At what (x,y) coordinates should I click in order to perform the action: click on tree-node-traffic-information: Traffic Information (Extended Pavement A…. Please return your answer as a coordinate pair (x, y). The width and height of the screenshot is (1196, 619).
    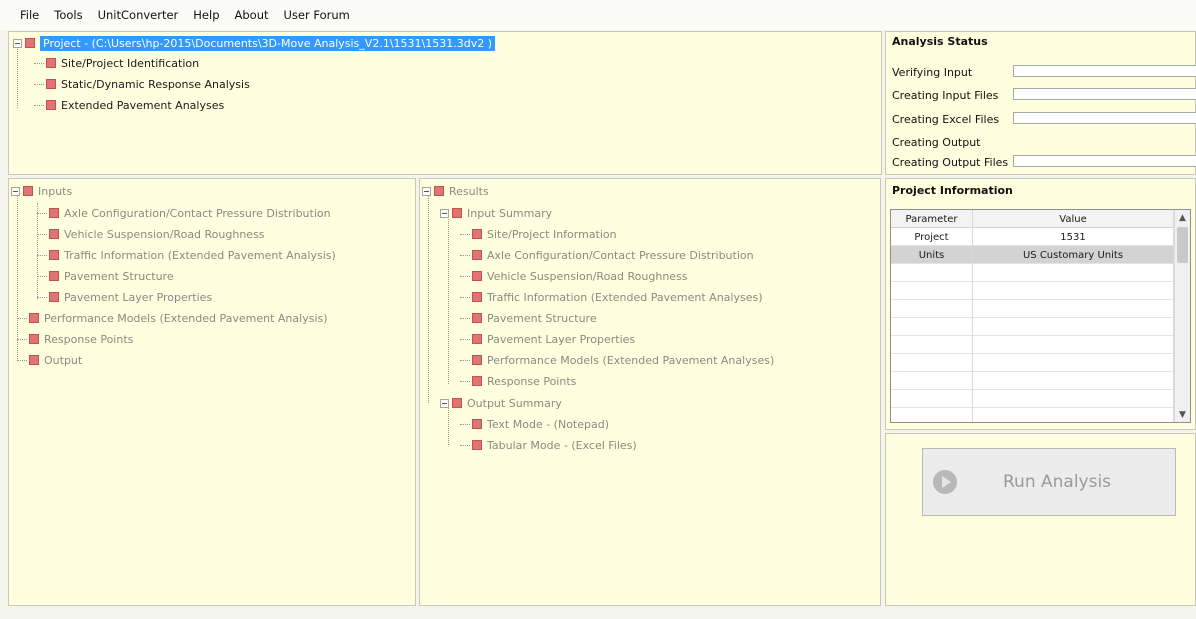
    Looking at the image, I should click on (186, 255).